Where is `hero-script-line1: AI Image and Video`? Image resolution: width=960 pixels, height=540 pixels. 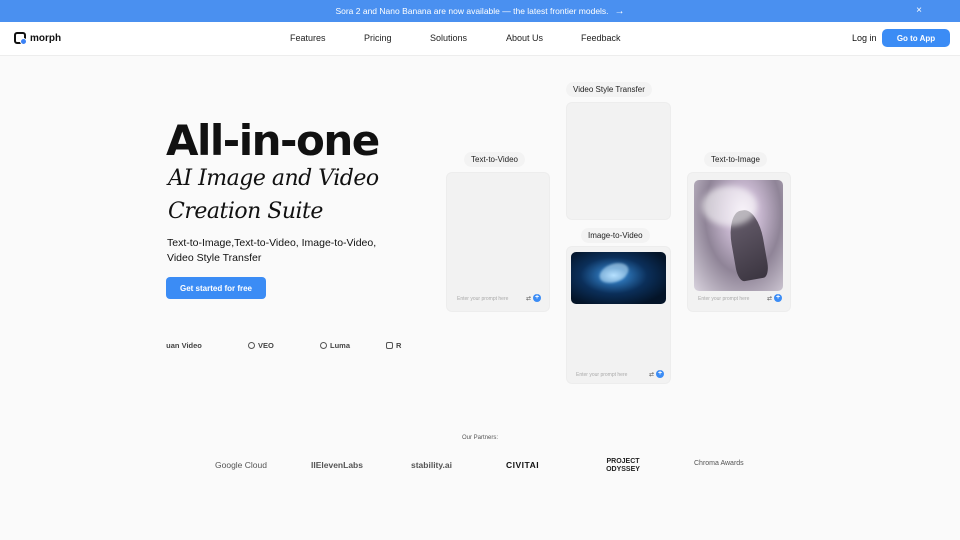 hero-script-line1: AI Image and Video is located at coordinates (273, 178).